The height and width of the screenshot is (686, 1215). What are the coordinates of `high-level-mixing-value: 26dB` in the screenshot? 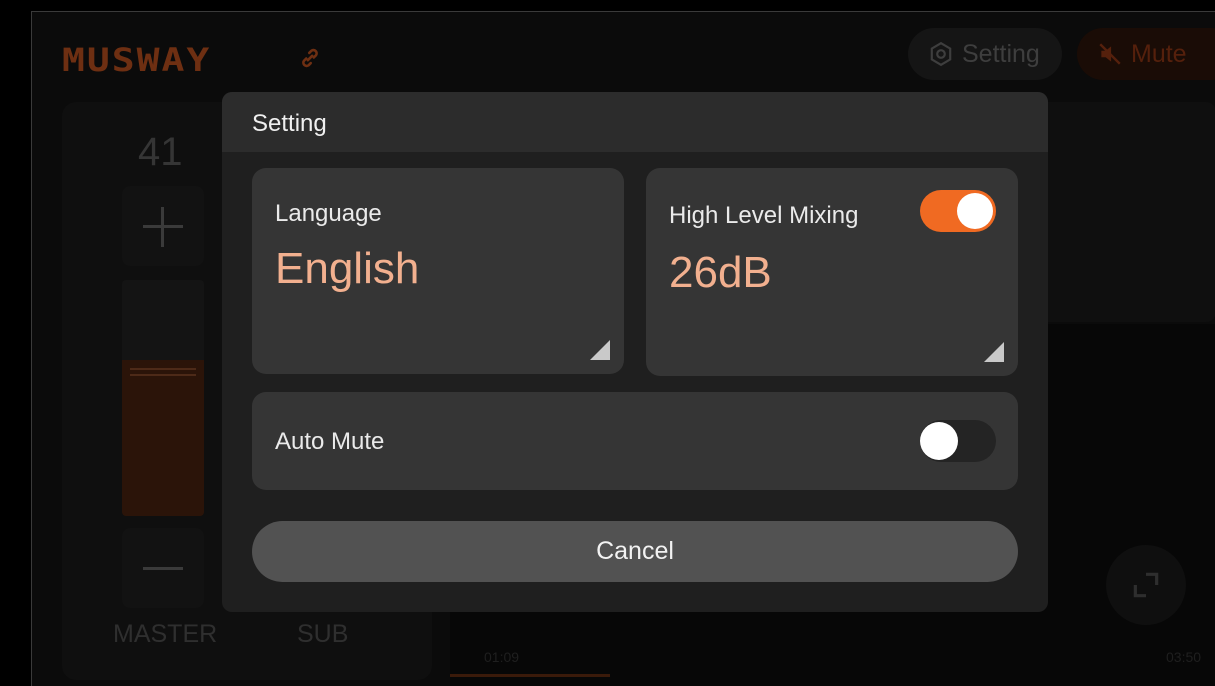 It's located at (720, 272).